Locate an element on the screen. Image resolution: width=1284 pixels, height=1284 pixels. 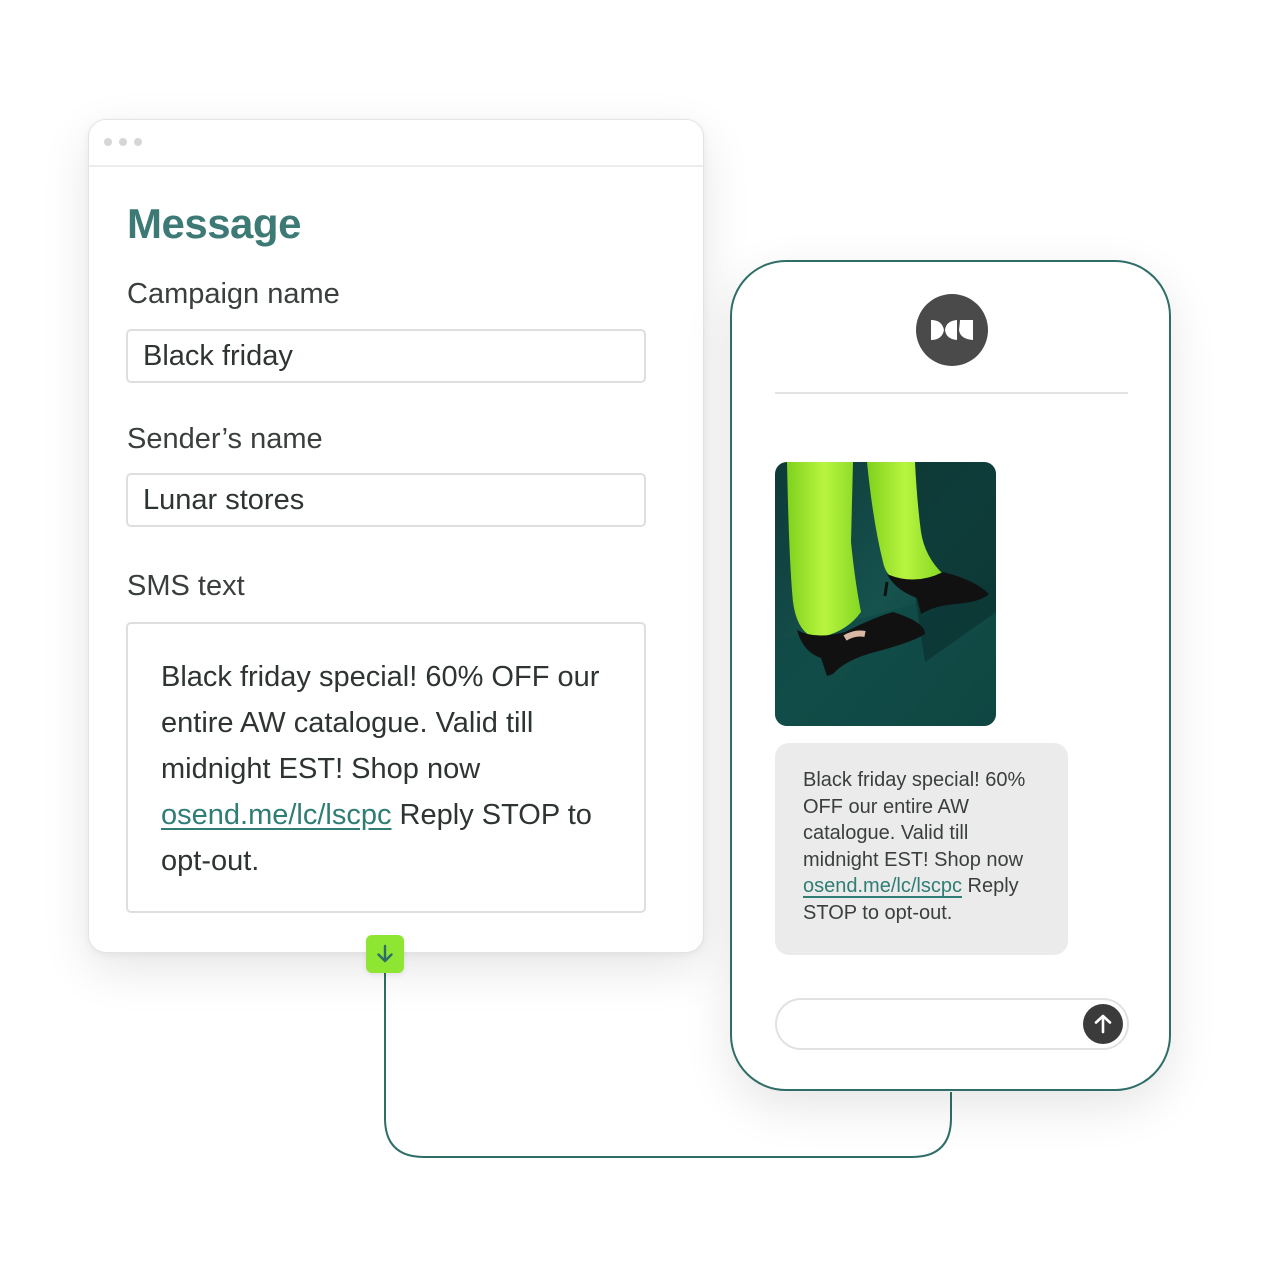
brand-logo-glyph is located at coordinates (952, 330).